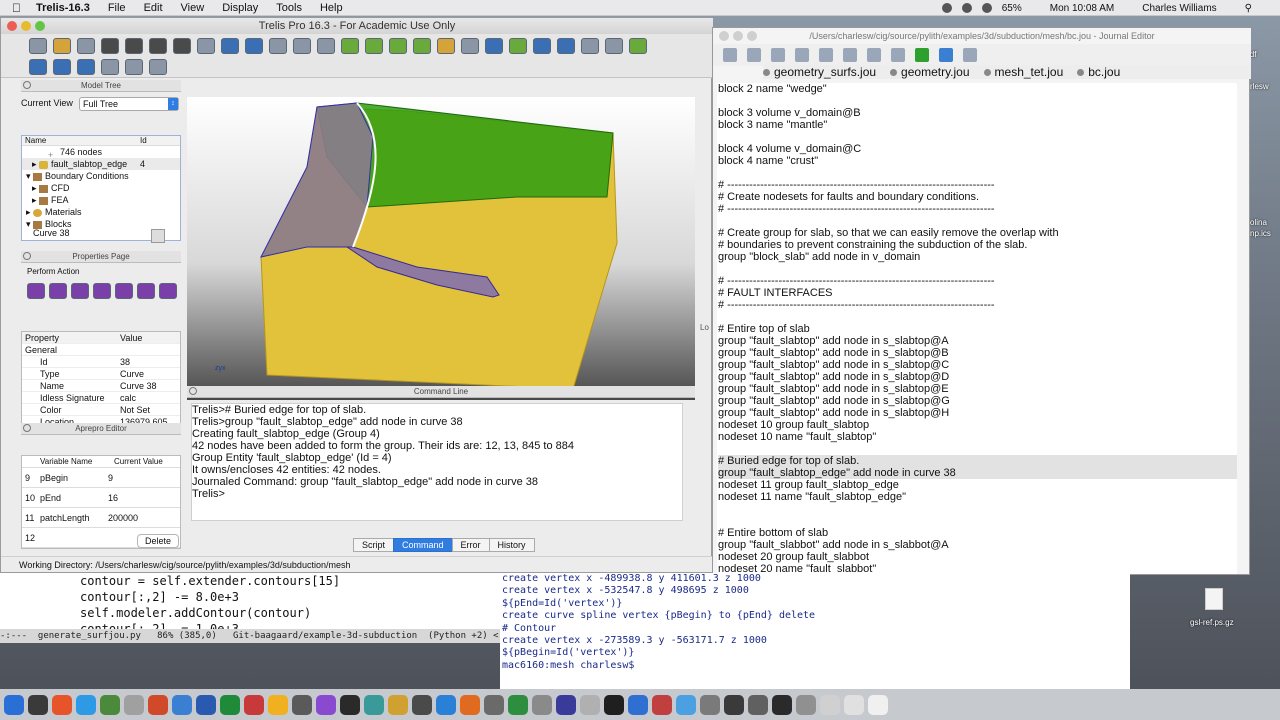 The height and width of the screenshot is (720, 1280). Describe the element at coordinates (101, 498) in the screenshot. I see `aprepro-row: 10 pEnd 16` at that location.